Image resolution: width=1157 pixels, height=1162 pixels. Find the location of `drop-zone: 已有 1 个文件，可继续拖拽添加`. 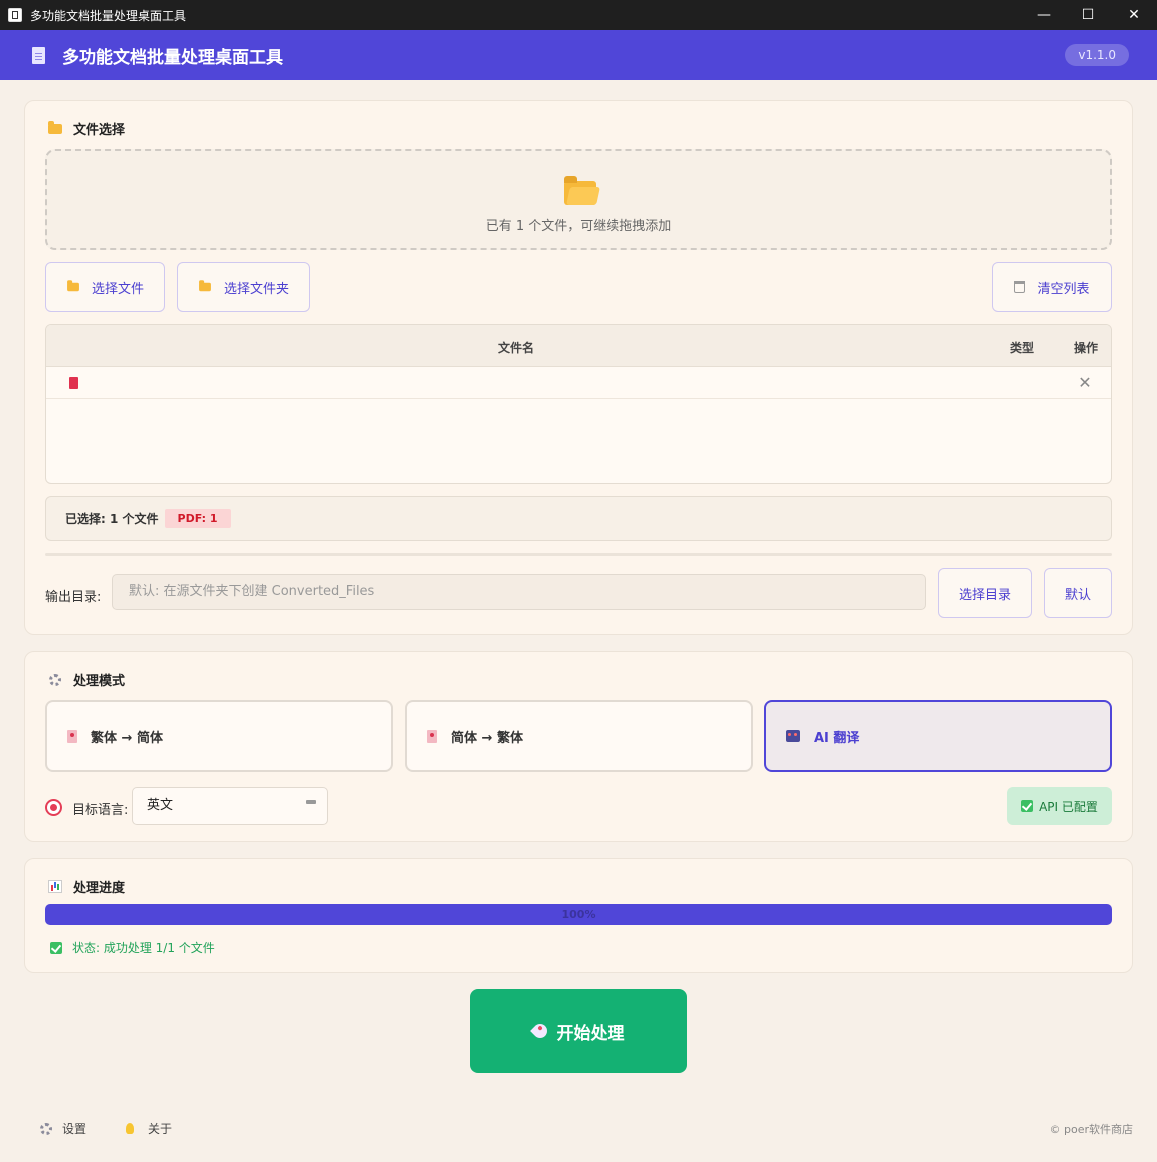

drop-zone: 已有 1 个文件，可继续拖拽添加 is located at coordinates (578, 199).